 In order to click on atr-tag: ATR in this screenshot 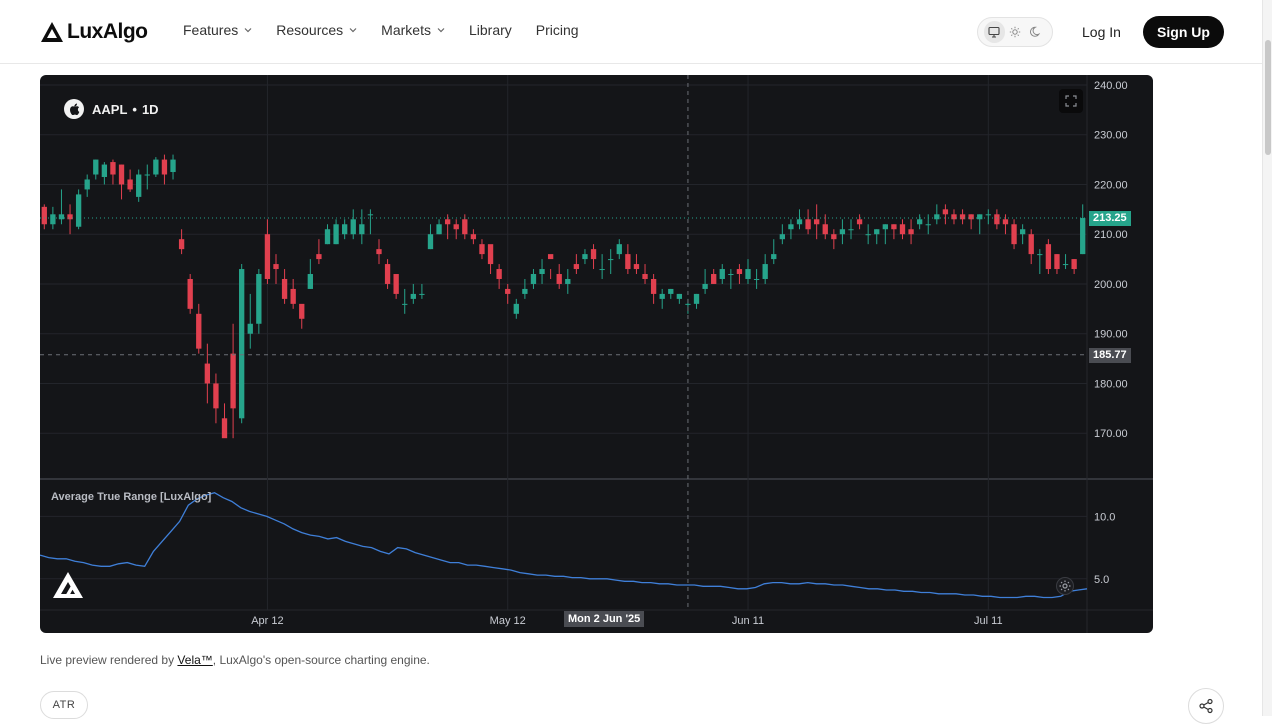, I will do `click(64, 705)`.